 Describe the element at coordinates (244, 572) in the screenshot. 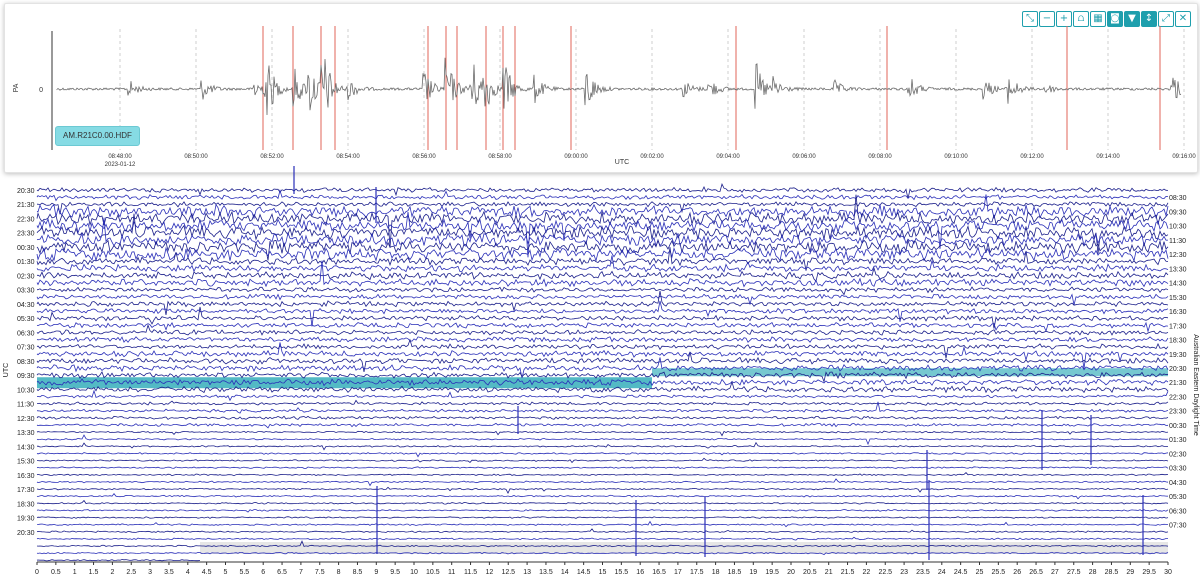

I see `minute-tick-label: 5.5` at that location.